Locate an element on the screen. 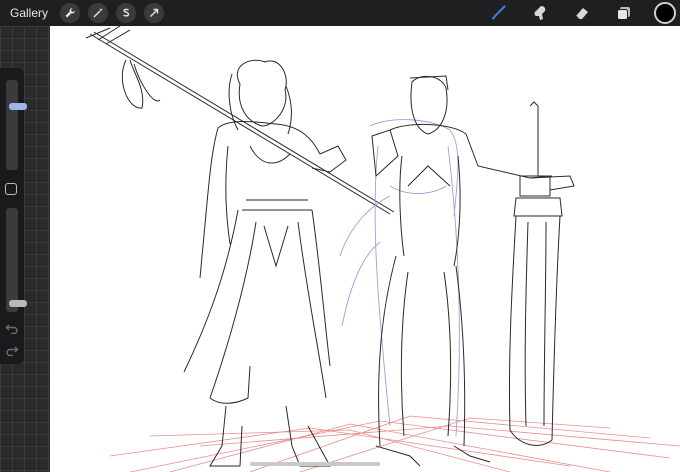 This screenshot has height=472, width=680. sword-sketch is located at coordinates (535, 273).